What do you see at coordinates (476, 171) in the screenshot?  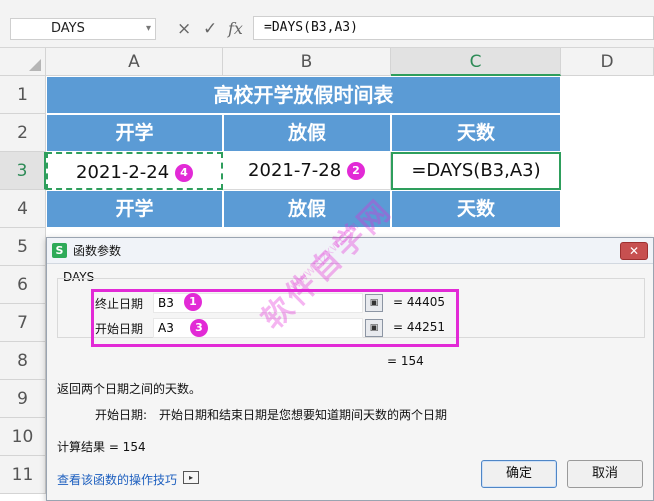 I see `cell-c3: =DAYS(B3,A3)` at bounding box center [476, 171].